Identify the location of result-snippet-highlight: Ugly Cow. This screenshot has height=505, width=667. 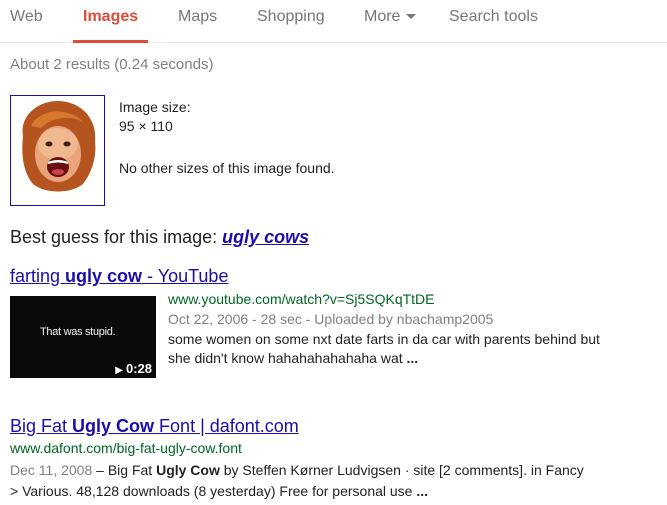
(188, 470).